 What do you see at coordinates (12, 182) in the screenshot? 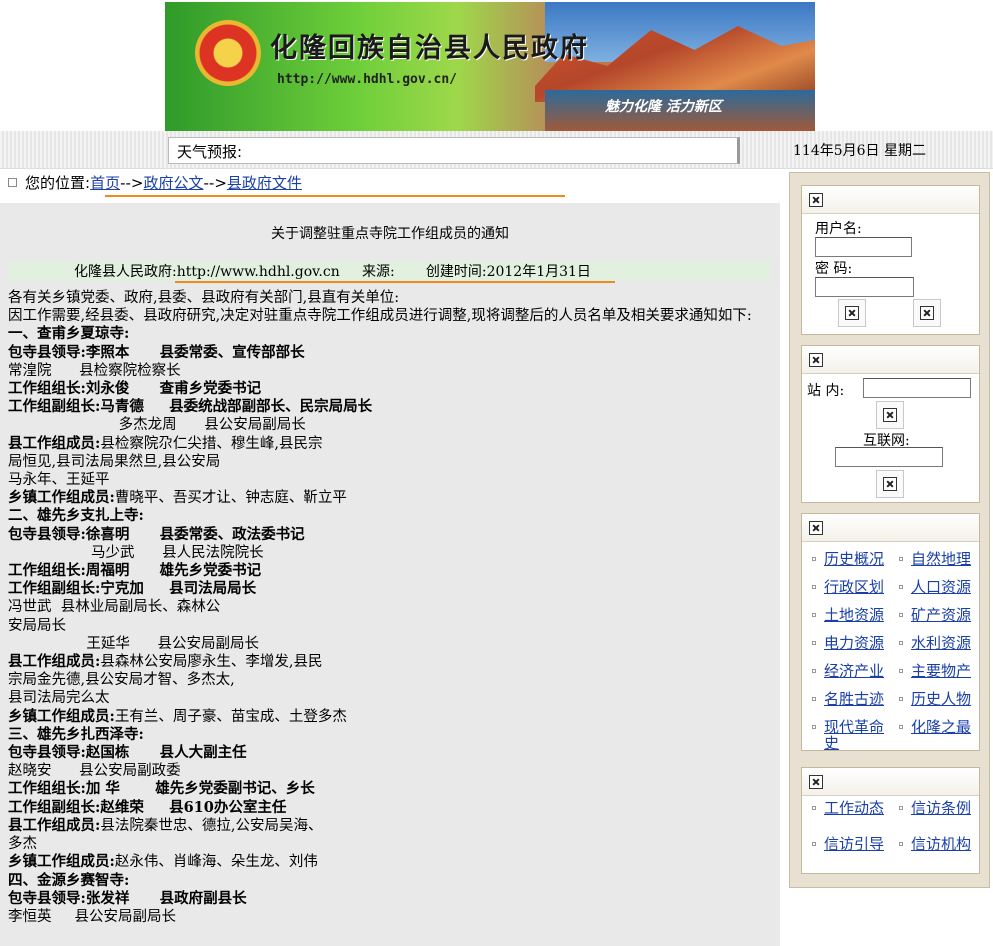
I see `square-bullet-icon` at bounding box center [12, 182].